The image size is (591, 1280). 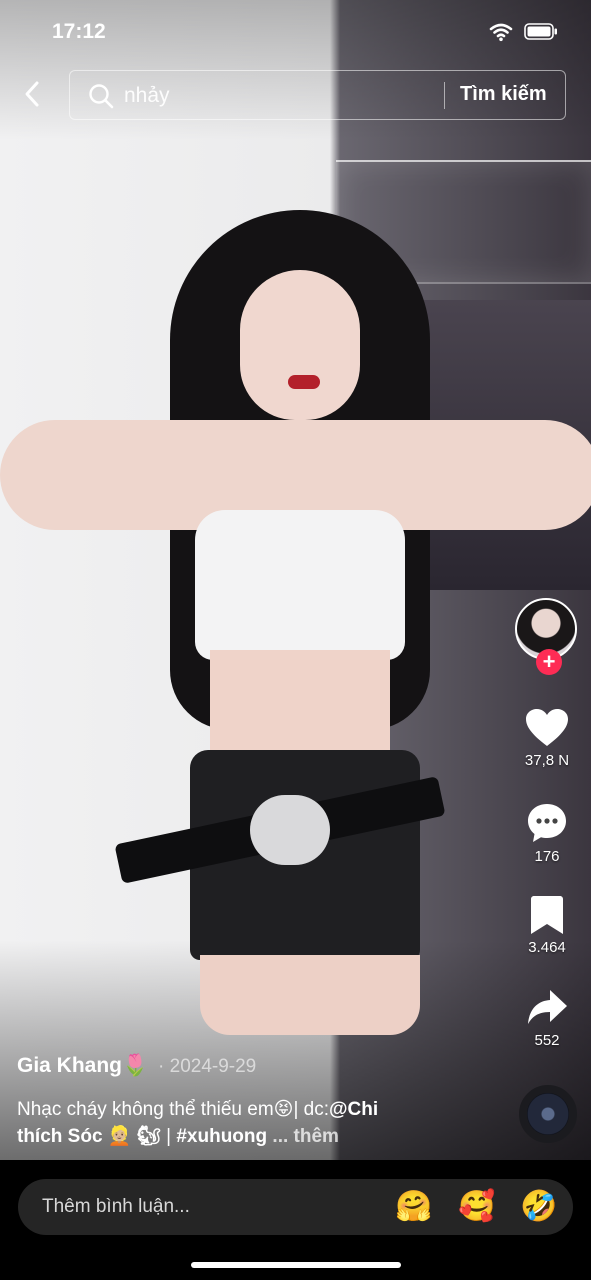 What do you see at coordinates (547, 727) in the screenshot?
I see `heart-icon` at bounding box center [547, 727].